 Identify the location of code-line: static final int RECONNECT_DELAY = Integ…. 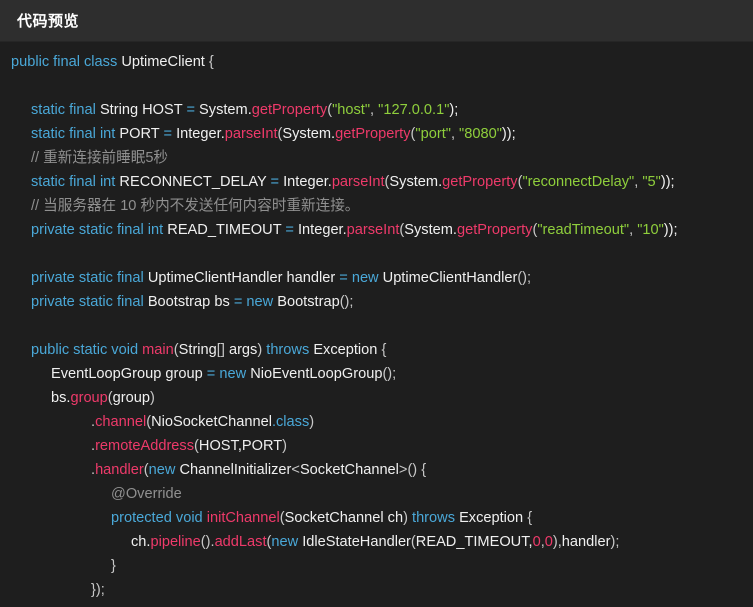
(382, 182).